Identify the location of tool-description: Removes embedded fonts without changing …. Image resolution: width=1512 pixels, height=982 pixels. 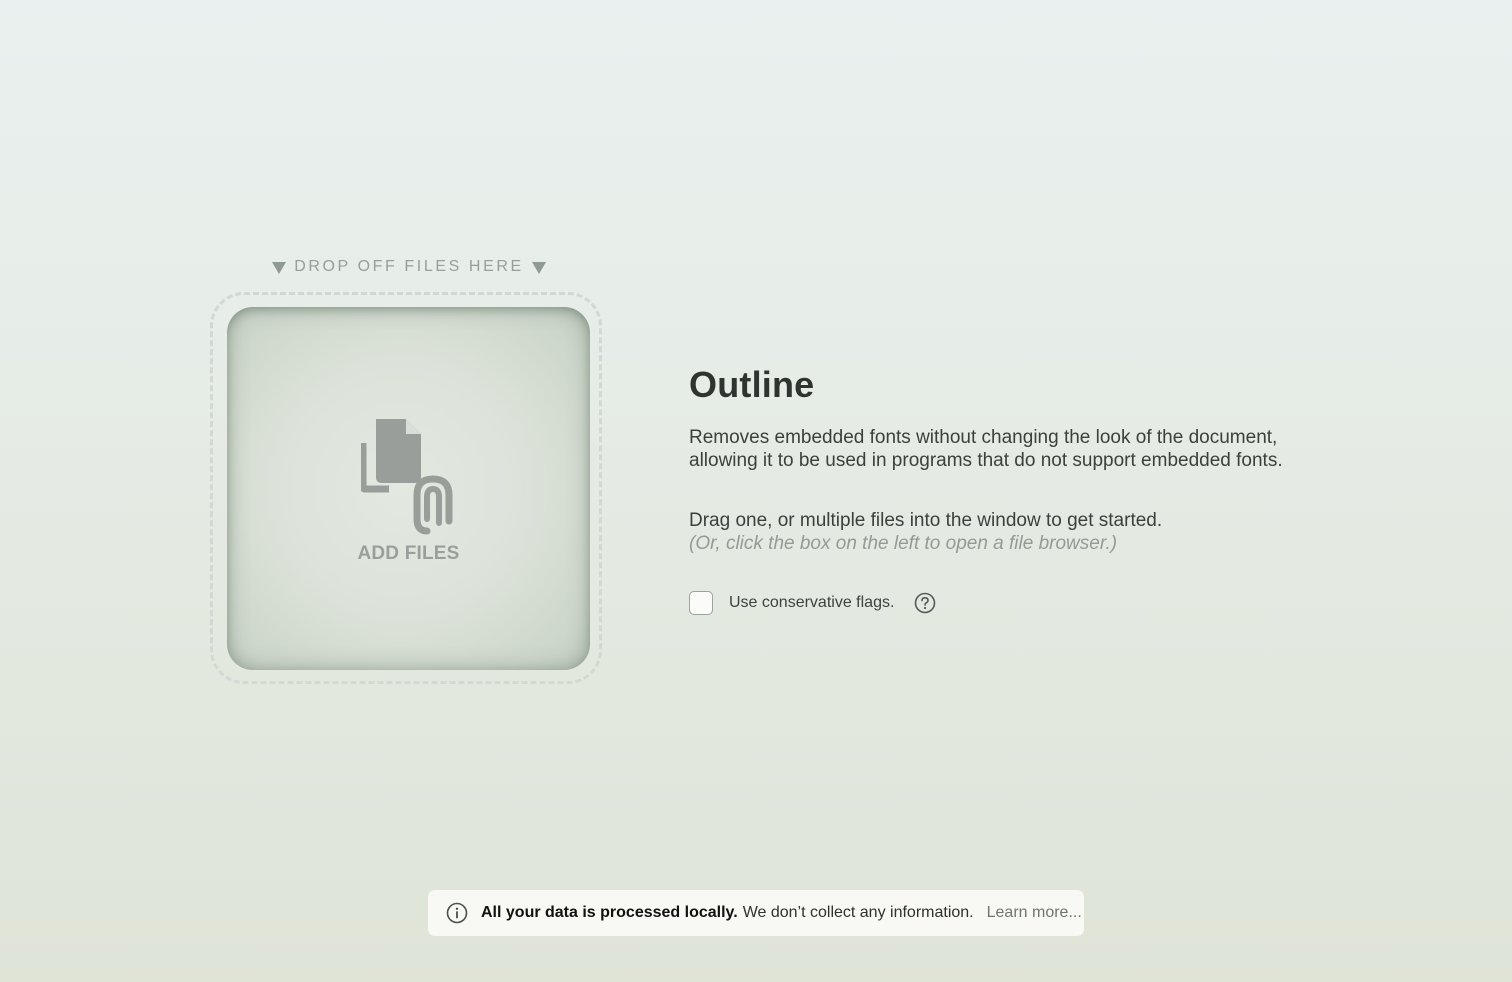
(986, 449).